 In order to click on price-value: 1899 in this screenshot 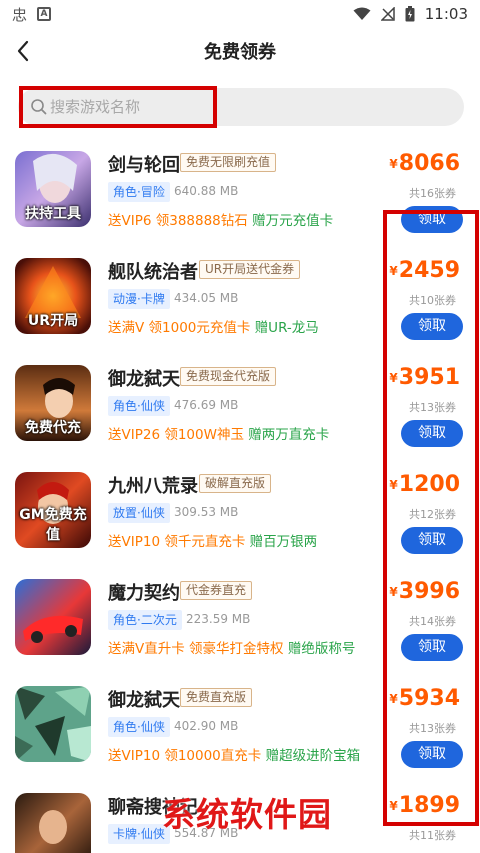, I will do `click(429, 805)`.